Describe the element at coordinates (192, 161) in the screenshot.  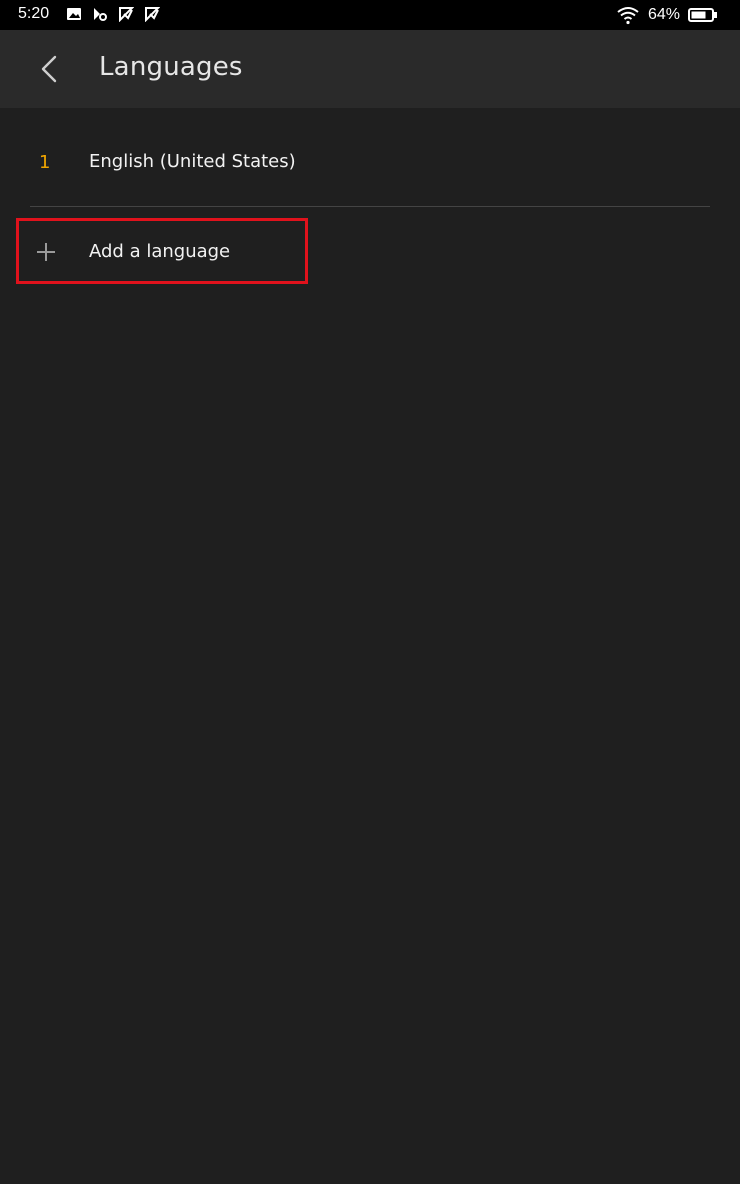
I see `language-label: English (United States)` at that location.